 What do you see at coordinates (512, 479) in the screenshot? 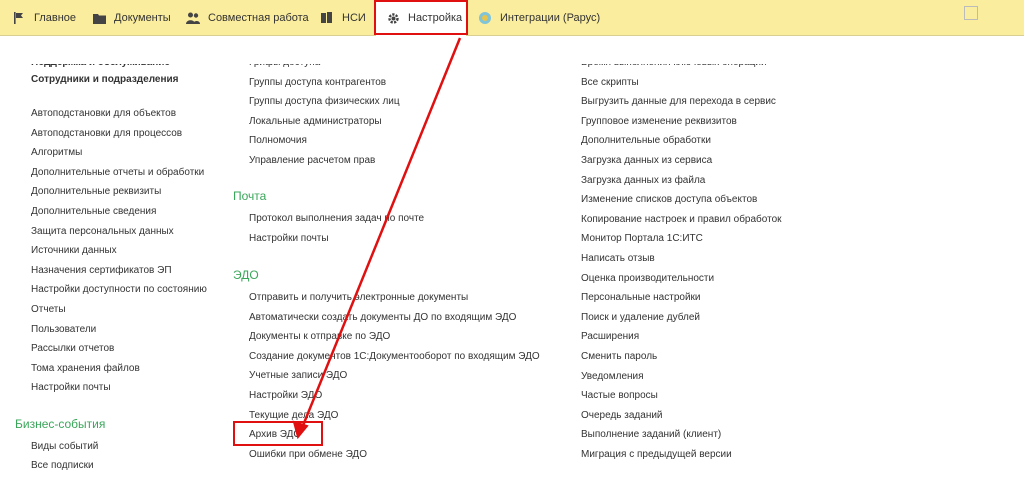
I see `bottom-strip` at bounding box center [512, 479].